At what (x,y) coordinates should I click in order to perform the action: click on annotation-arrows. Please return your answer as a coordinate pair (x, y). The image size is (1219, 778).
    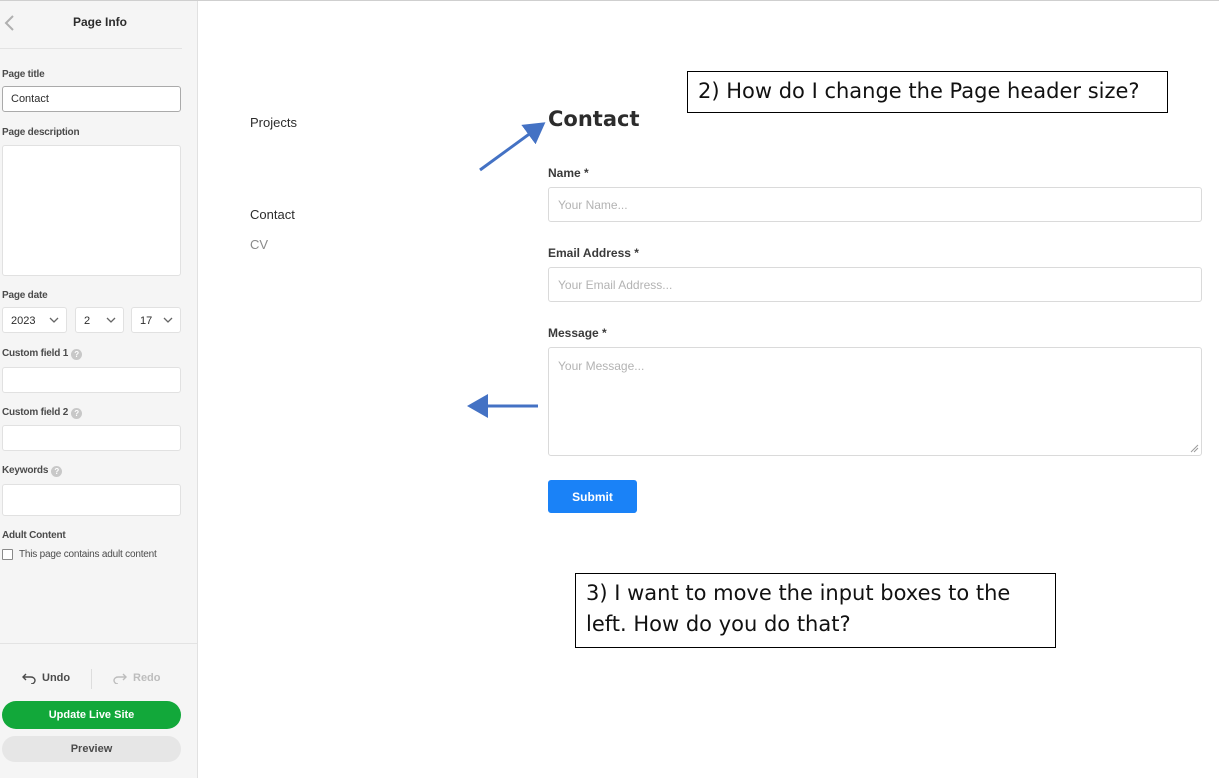
    Looking at the image, I should click on (506, 270).